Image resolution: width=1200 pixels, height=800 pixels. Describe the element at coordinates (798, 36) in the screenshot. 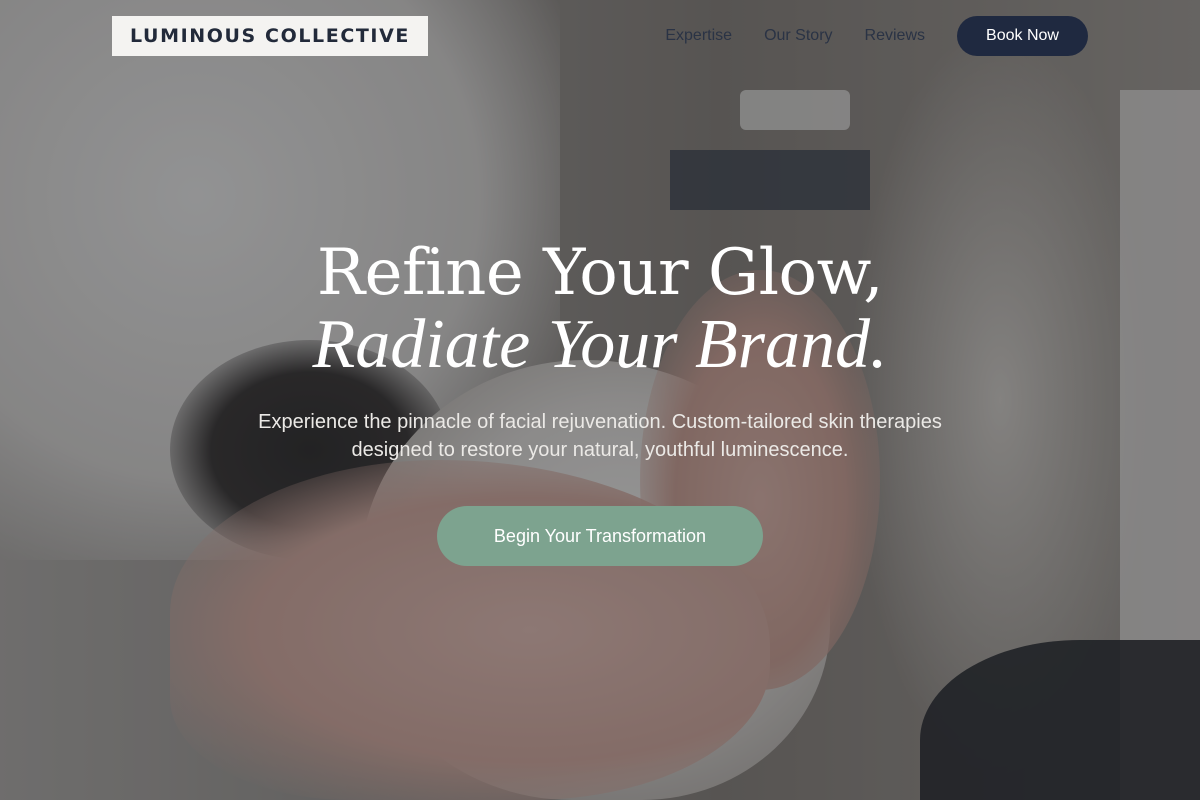

I see `nav-link-our-story: Our Story` at that location.